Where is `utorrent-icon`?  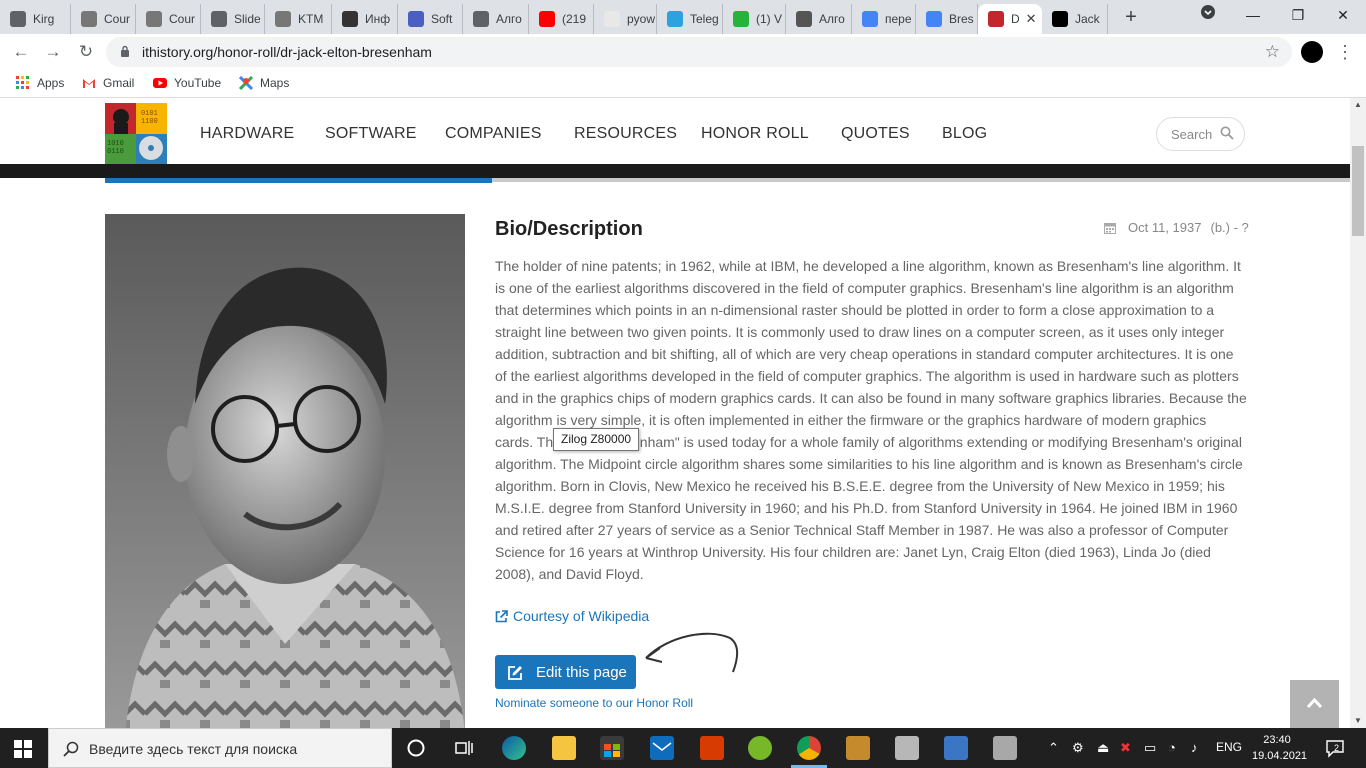 utorrent-icon is located at coordinates (760, 748).